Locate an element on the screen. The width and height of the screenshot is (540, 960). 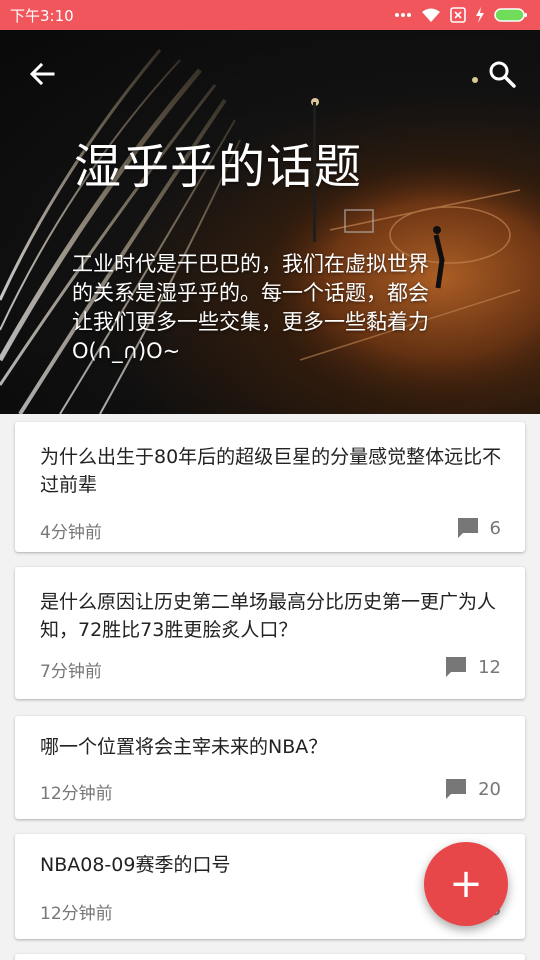
status-icons is located at coordinates (461, 15).